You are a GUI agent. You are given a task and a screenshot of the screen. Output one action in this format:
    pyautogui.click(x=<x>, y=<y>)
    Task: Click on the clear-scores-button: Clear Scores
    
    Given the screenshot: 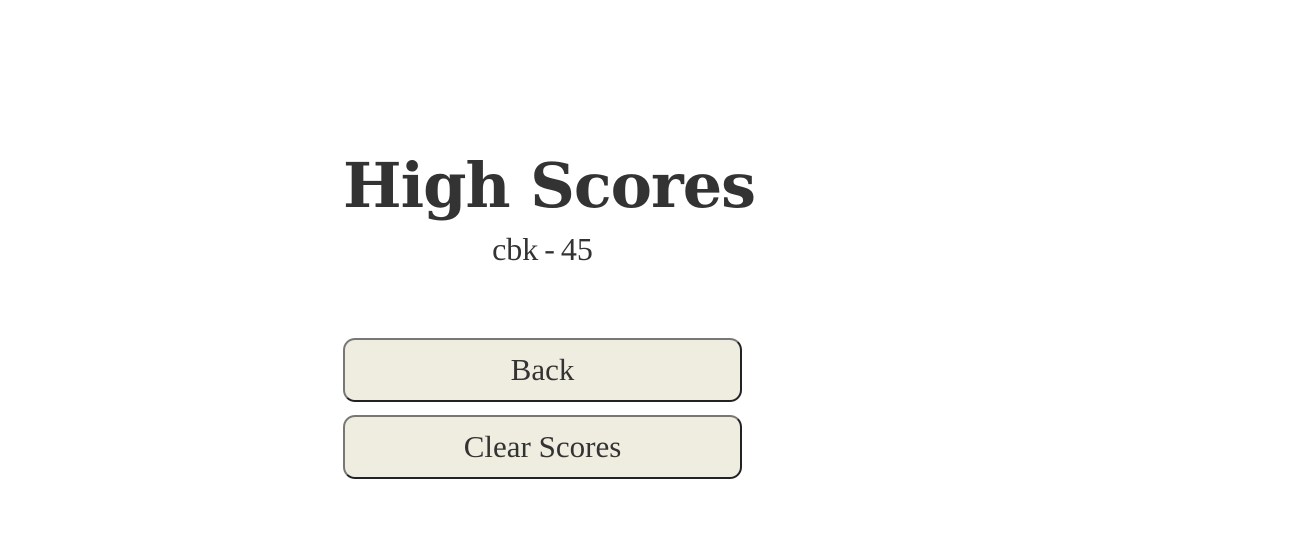 What is the action you would take?
    pyautogui.click(x=542, y=447)
    